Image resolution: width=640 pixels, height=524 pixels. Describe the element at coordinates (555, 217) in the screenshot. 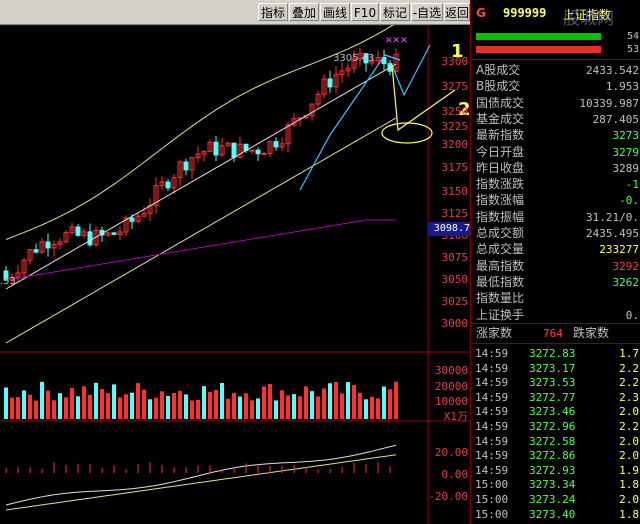

I see `stat-row: 指数振幅 31.21/0.` at that location.